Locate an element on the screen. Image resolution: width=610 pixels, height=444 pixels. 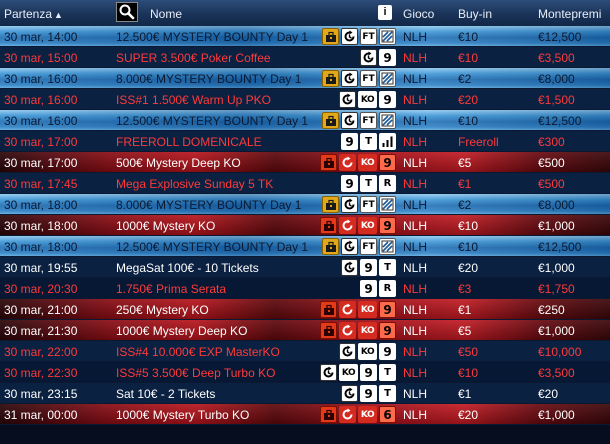
start-time: 30 mar, 14:00 is located at coordinates (41, 37).